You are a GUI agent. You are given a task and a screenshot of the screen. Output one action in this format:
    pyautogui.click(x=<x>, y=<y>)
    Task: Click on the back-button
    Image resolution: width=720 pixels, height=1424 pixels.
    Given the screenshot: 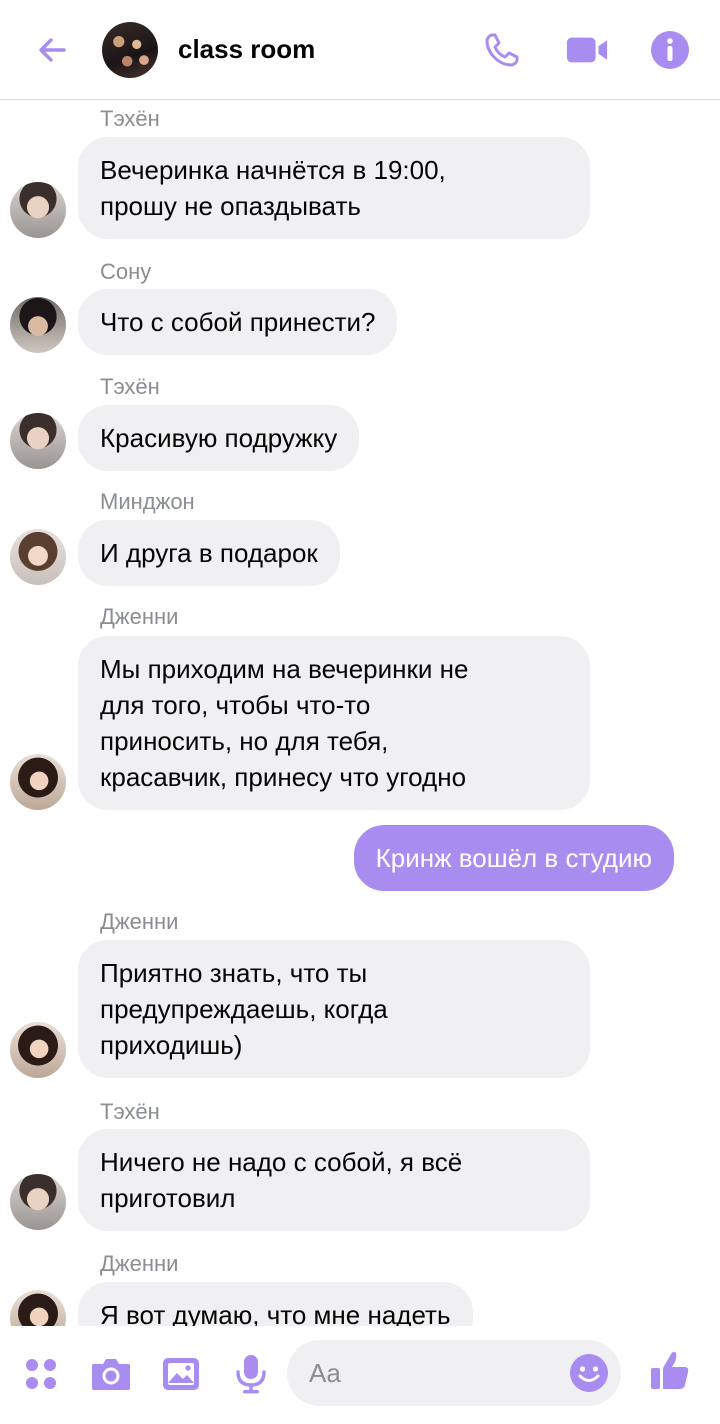 What is the action you would take?
    pyautogui.click(x=52, y=50)
    